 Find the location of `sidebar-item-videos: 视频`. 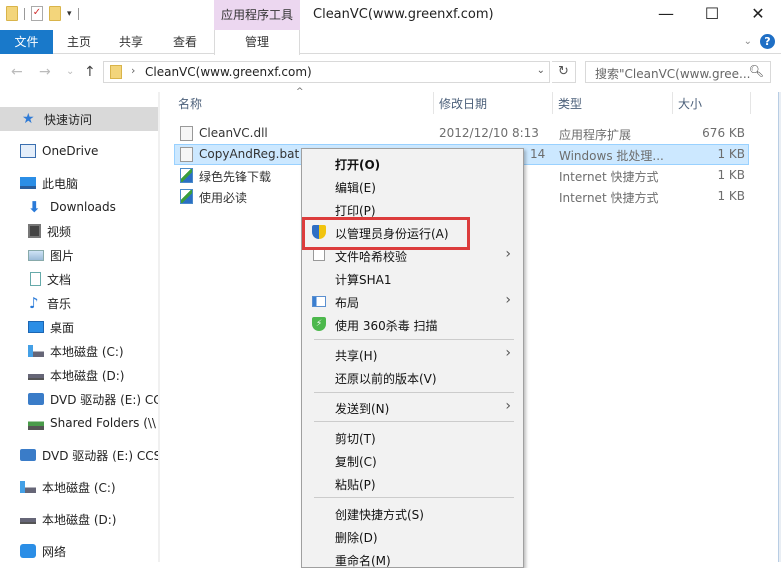

sidebar-item-videos: 视频 is located at coordinates (79, 231).